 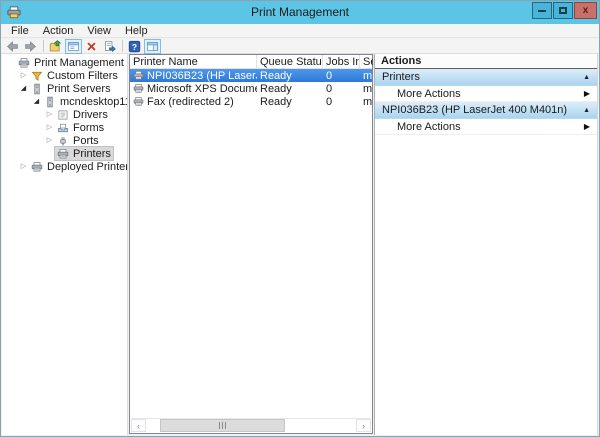 I want to click on minimize-icon, so click(x=542, y=10).